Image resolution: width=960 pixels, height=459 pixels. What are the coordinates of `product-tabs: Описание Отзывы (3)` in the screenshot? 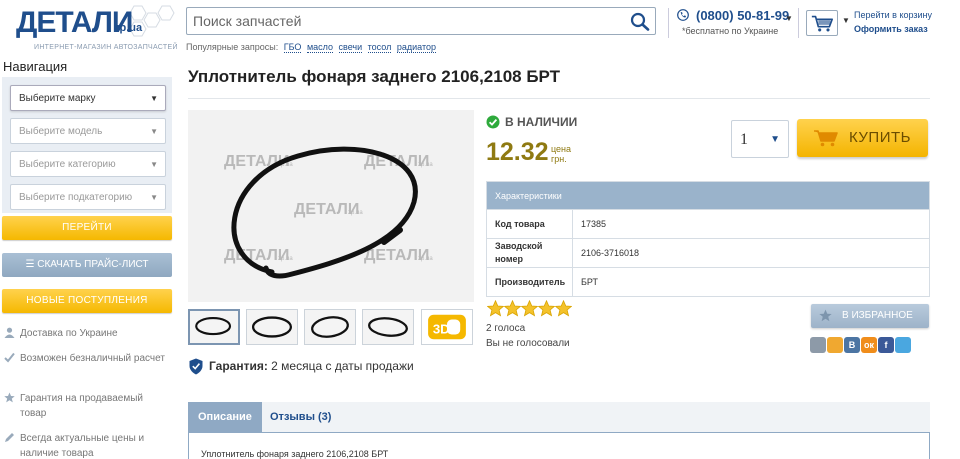 It's located at (559, 417).